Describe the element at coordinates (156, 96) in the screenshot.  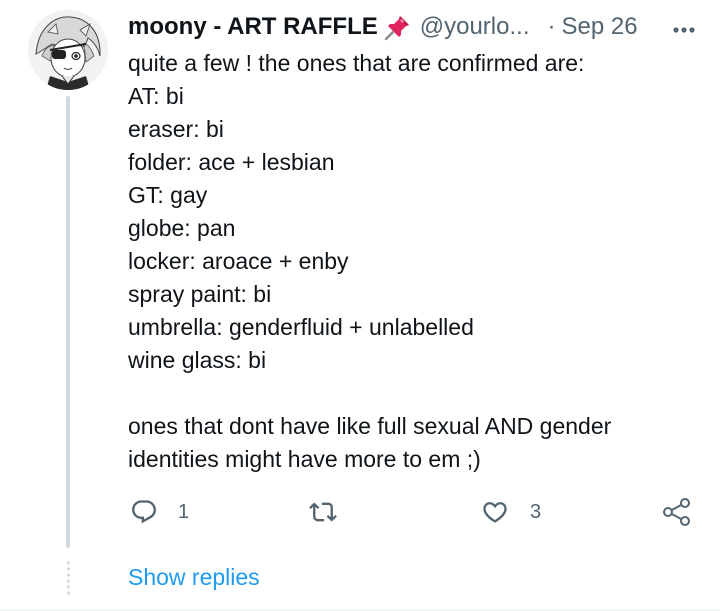
I see `tweet-text-line: AT: bi` at that location.